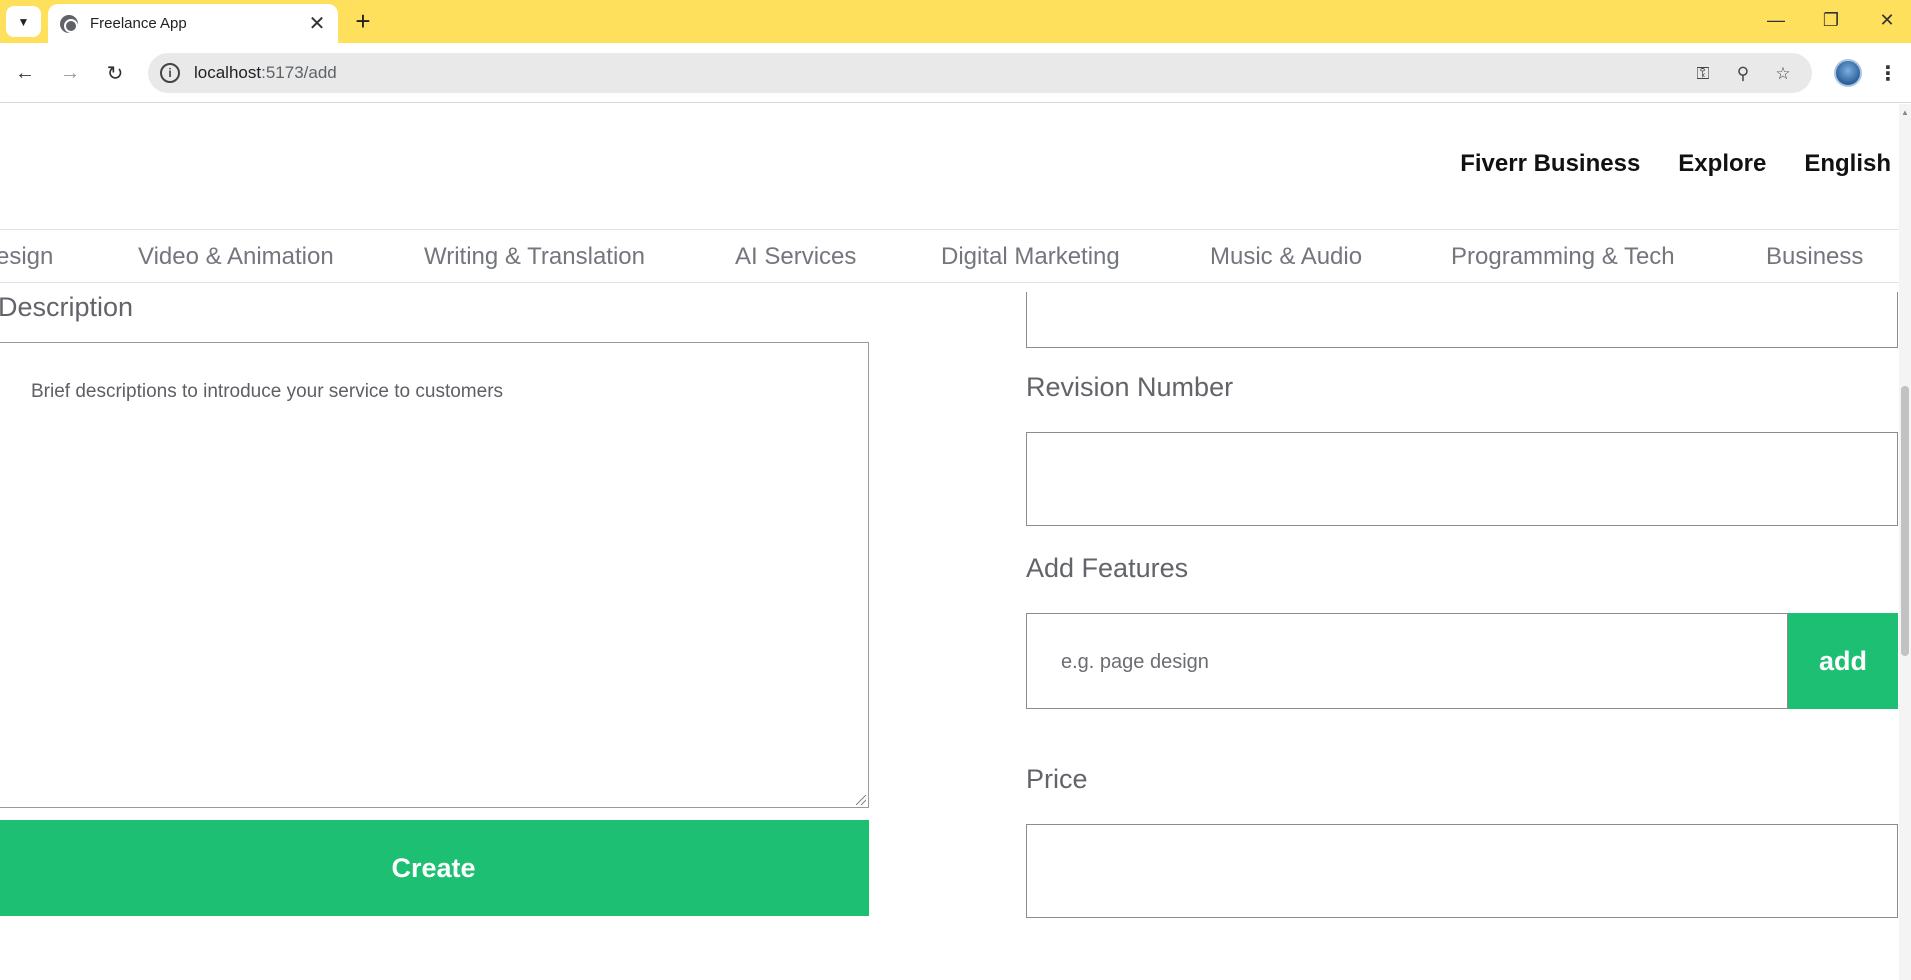 The height and width of the screenshot is (980, 1911). I want to click on close-icon: ✕, so click(1887, 19).